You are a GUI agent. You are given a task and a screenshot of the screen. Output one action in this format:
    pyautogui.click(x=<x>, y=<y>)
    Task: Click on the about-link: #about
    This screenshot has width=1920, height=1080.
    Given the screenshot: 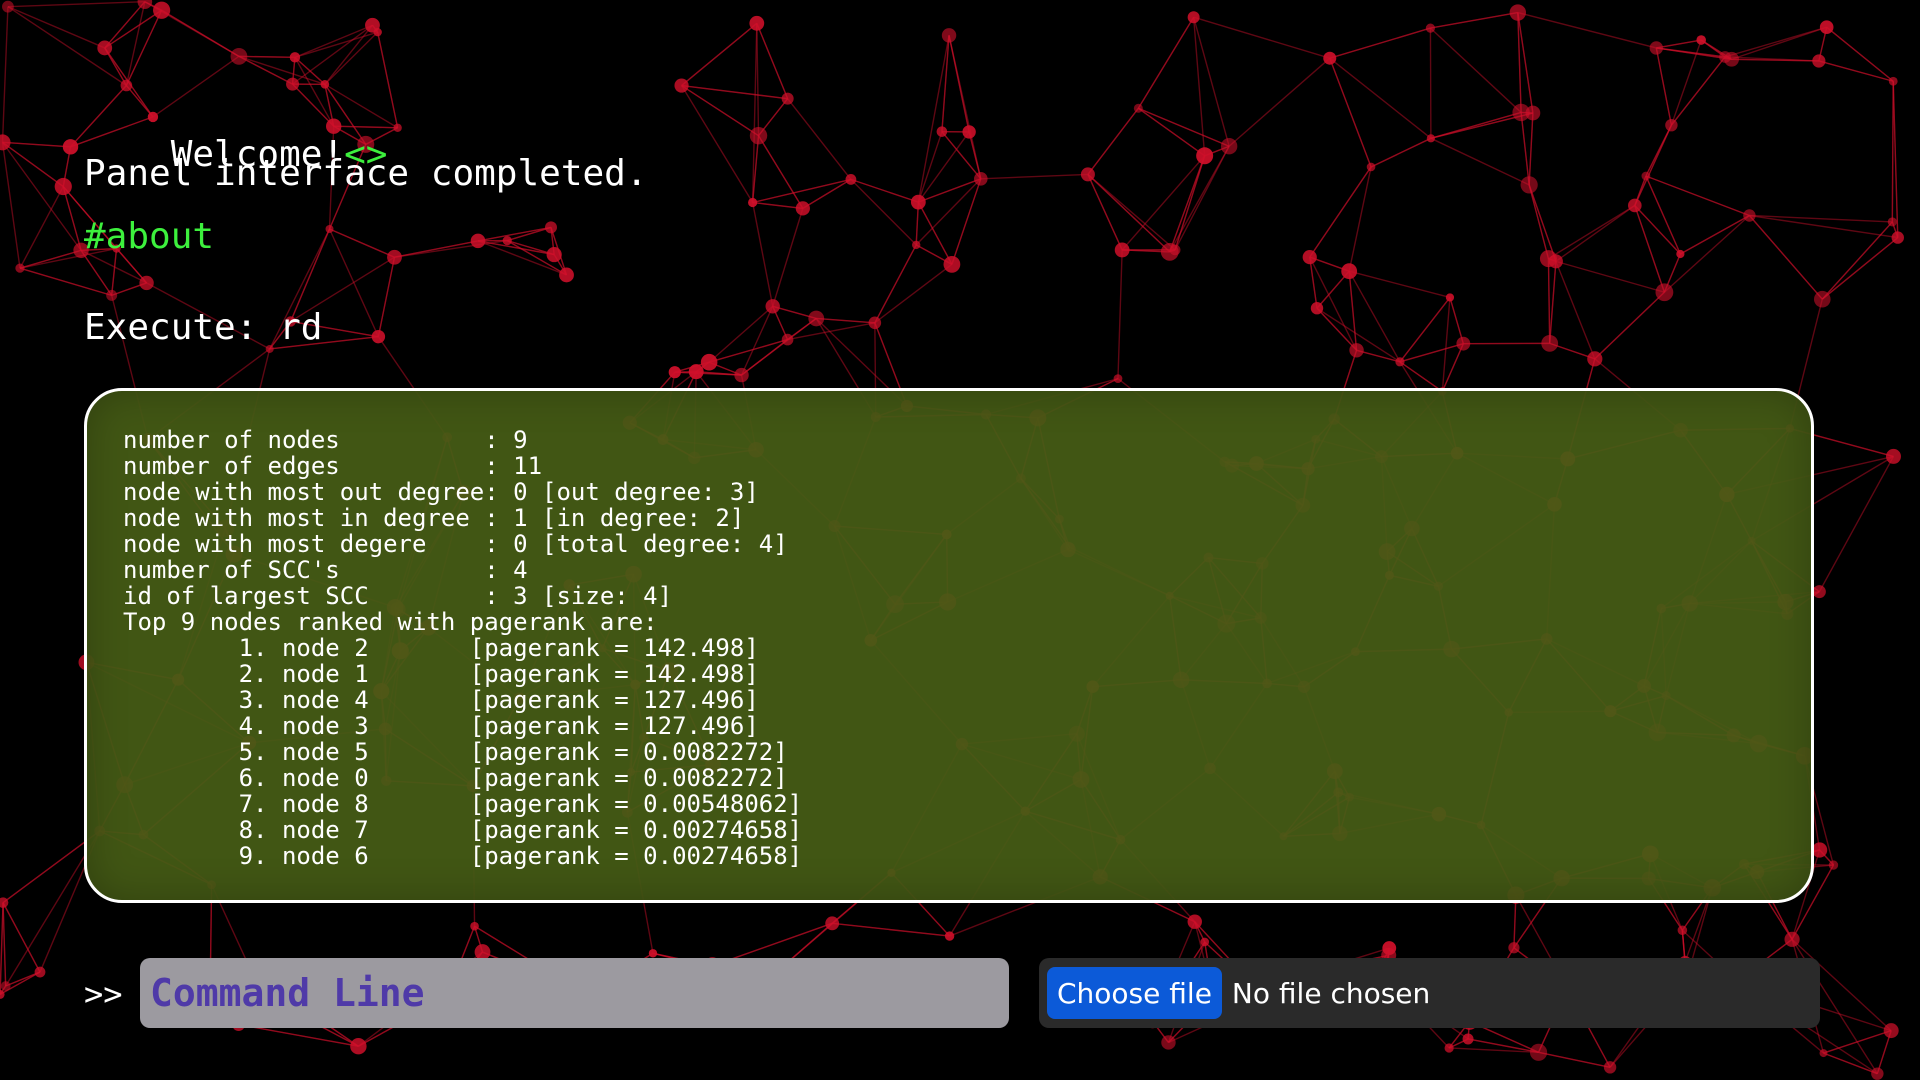 What is the action you would take?
    pyautogui.click(x=149, y=237)
    